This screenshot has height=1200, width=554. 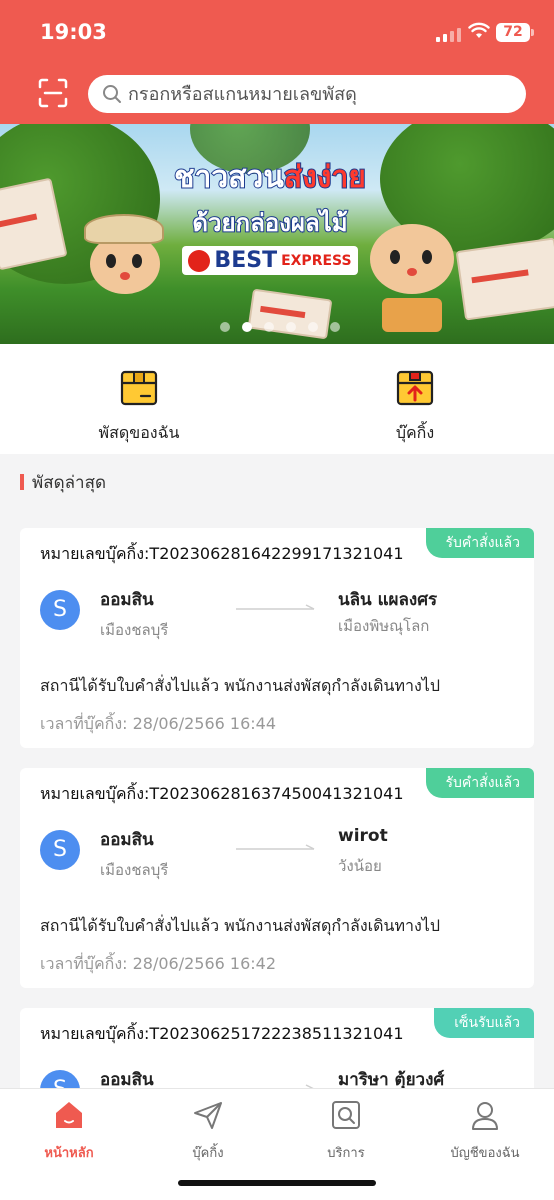 What do you see at coordinates (158, 963) in the screenshot?
I see `booking-time: เวลาที่บุ๊คกิ้ง: 28/06/2566 16:42` at bounding box center [158, 963].